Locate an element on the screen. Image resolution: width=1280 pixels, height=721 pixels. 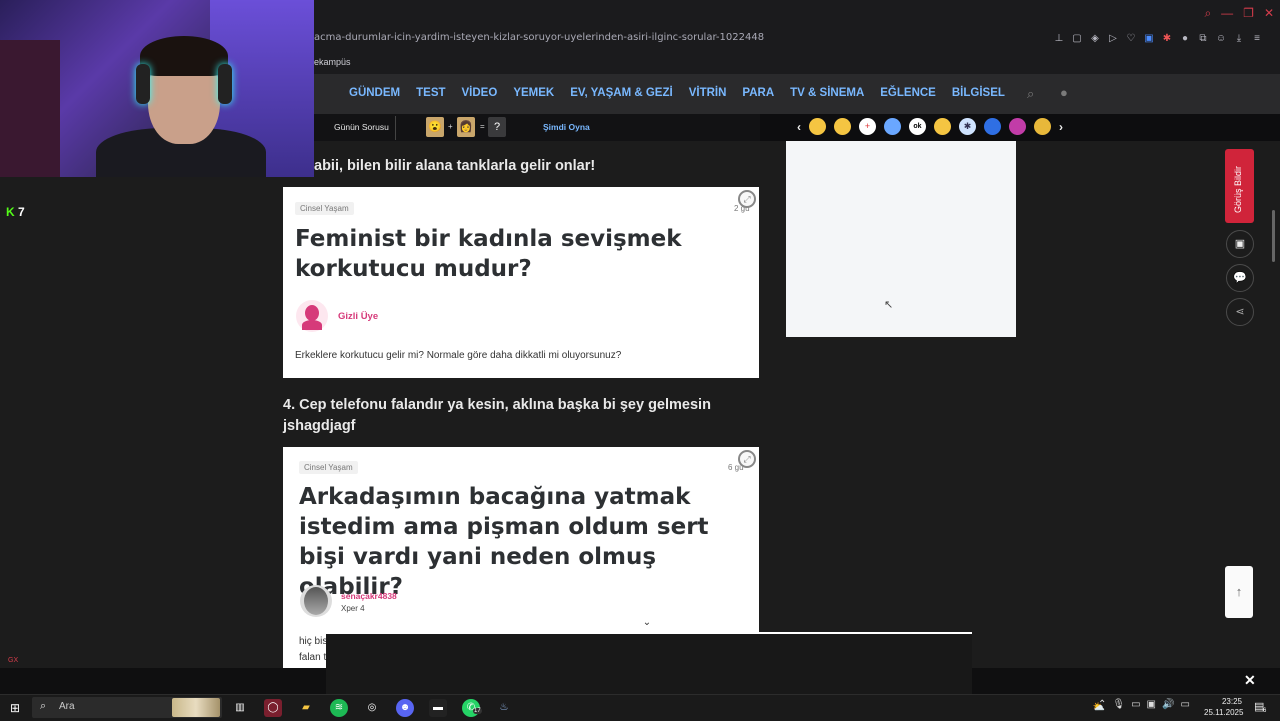
profile-icon: ☺ is located at coordinates (1221, 39).